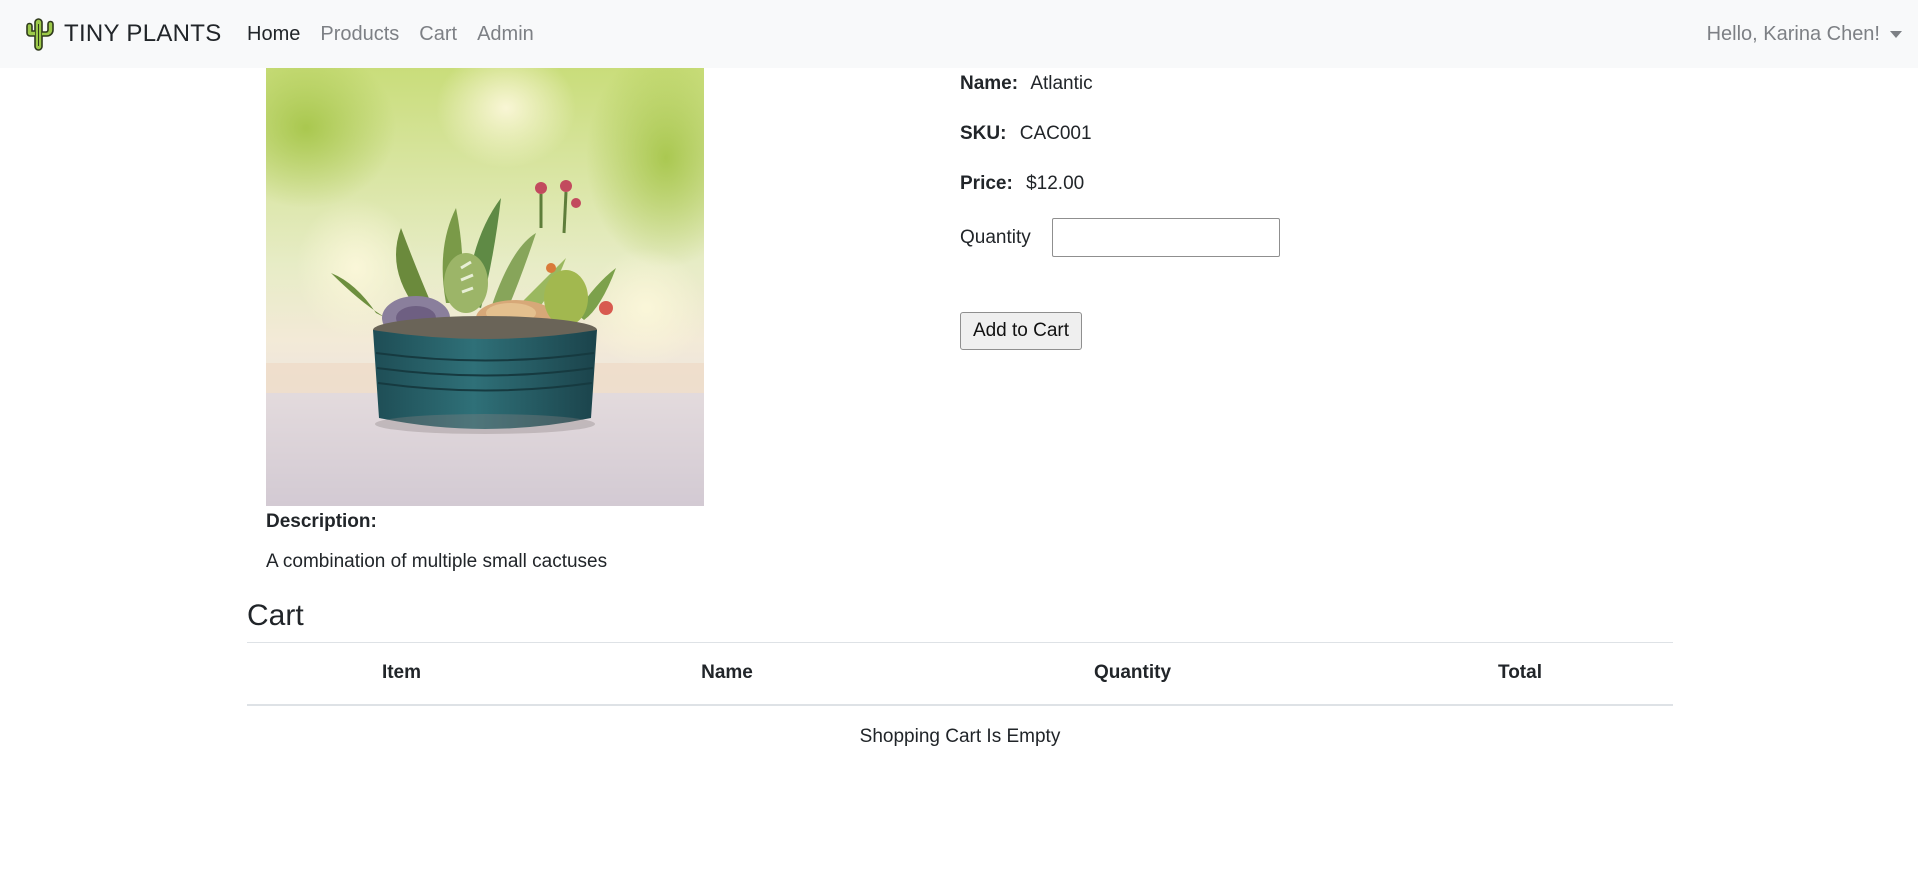 This screenshot has height=890, width=1918. What do you see at coordinates (321, 521) in the screenshot?
I see `description-label: Description:` at bounding box center [321, 521].